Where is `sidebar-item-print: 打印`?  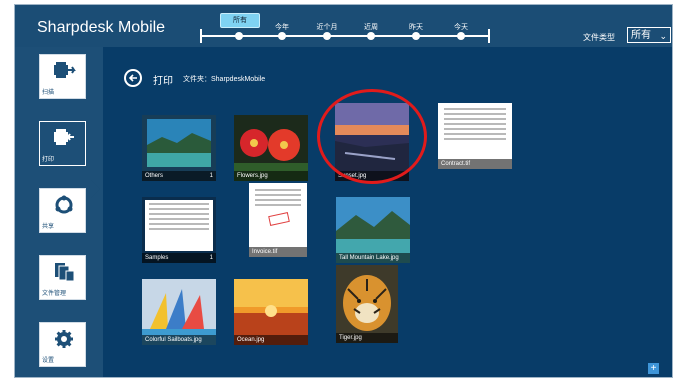
sidebar-item-print: 打印 is located at coordinates (62, 143).